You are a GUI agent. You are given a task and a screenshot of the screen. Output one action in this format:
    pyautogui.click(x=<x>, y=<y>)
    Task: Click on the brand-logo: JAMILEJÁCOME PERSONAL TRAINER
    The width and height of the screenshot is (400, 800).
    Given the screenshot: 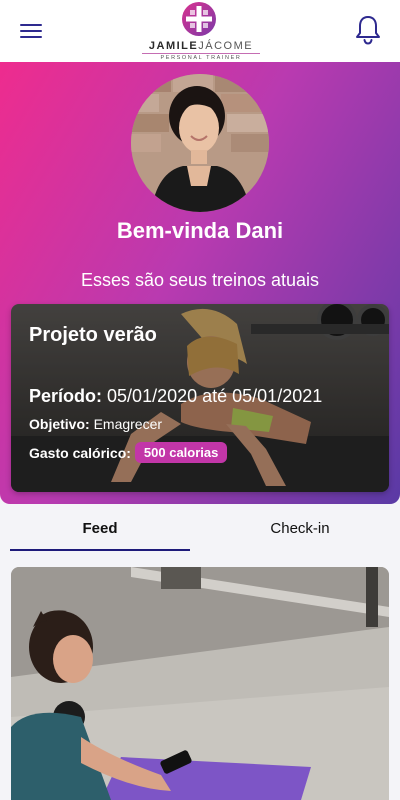 What is the action you would take?
    pyautogui.click(x=201, y=31)
    